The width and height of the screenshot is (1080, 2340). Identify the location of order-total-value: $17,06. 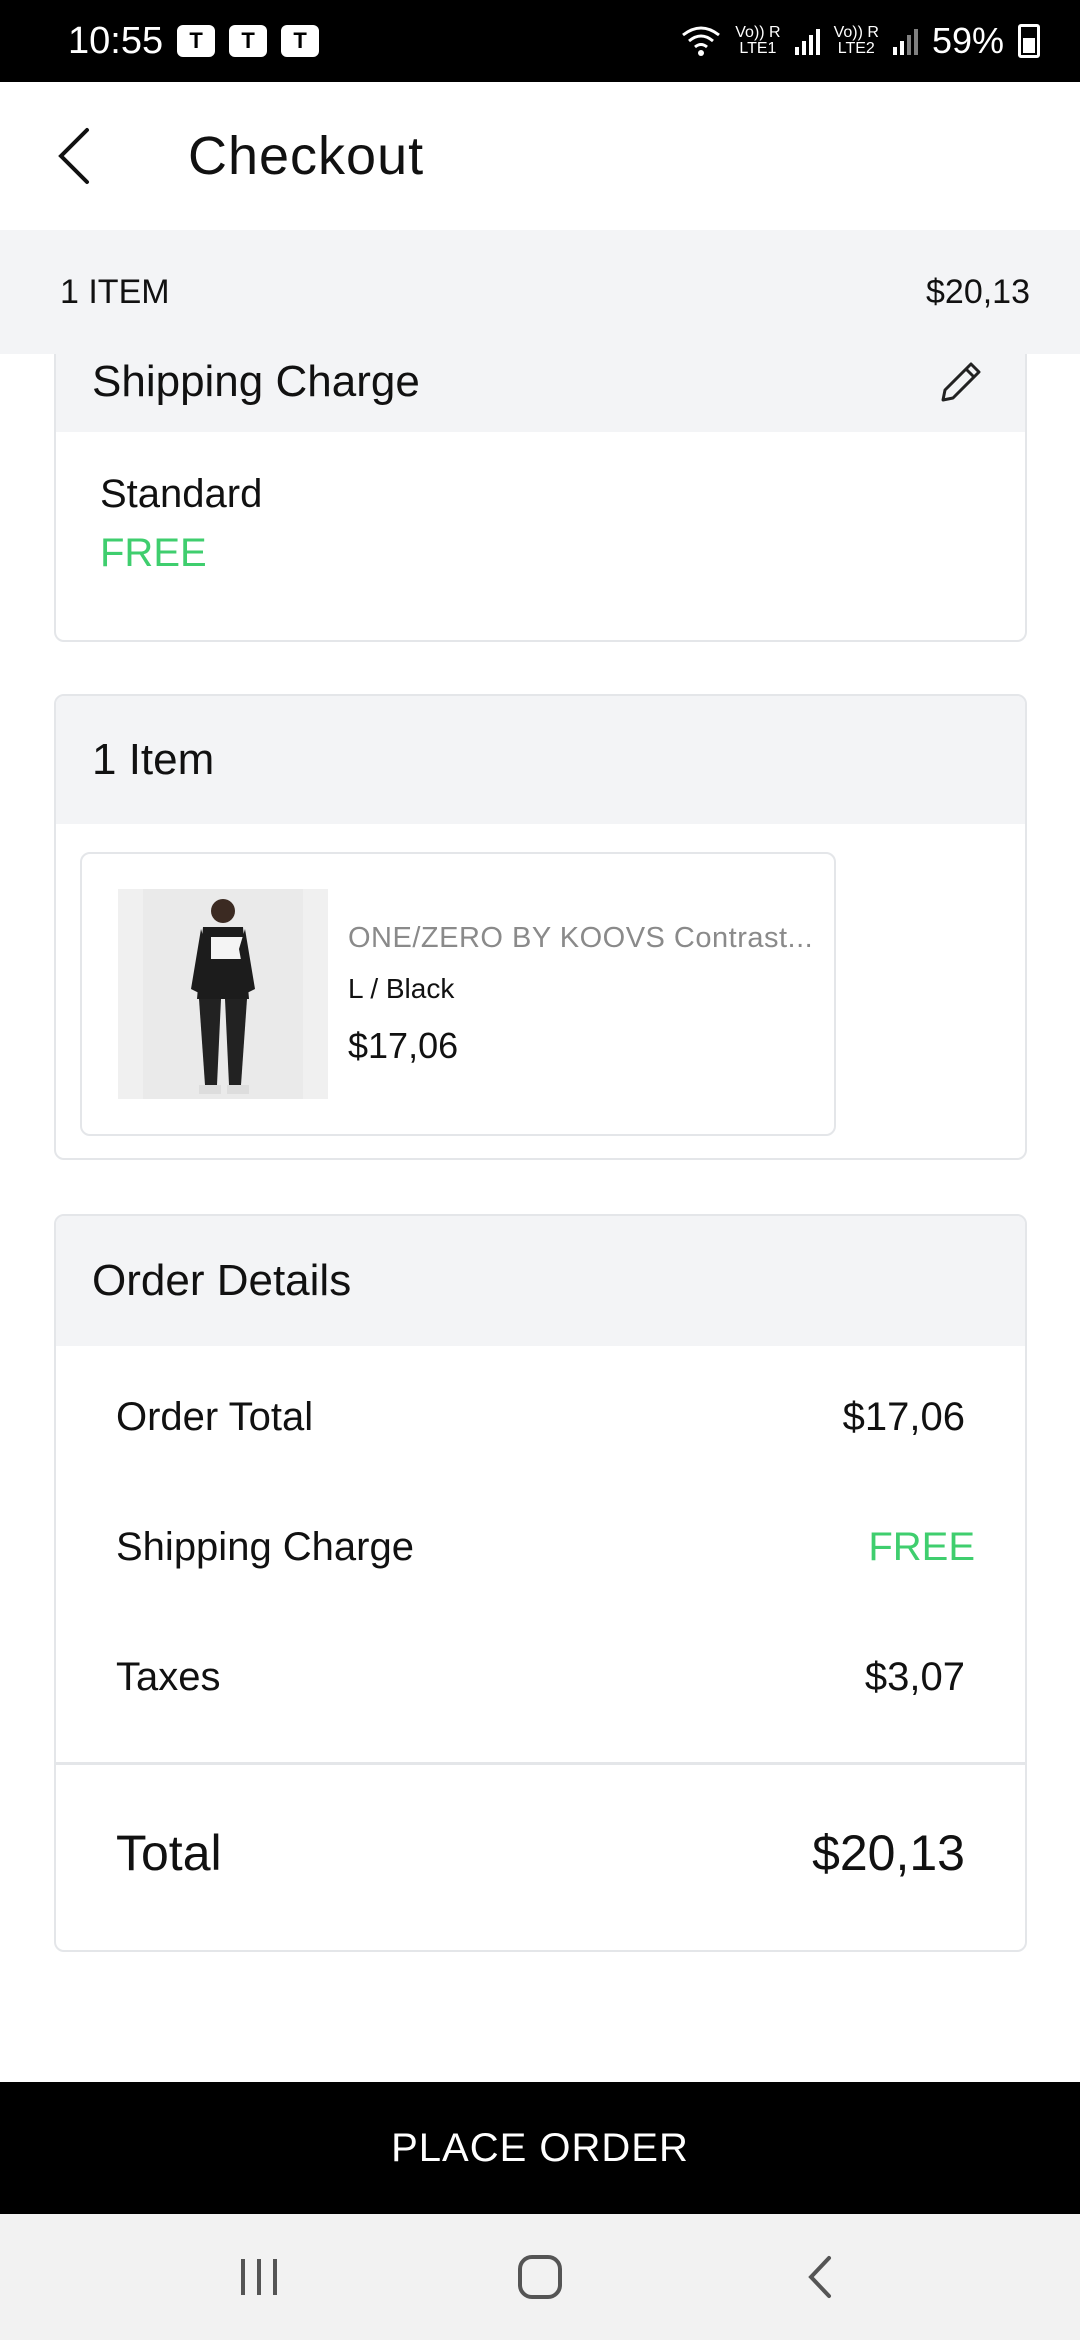
(903, 1416).